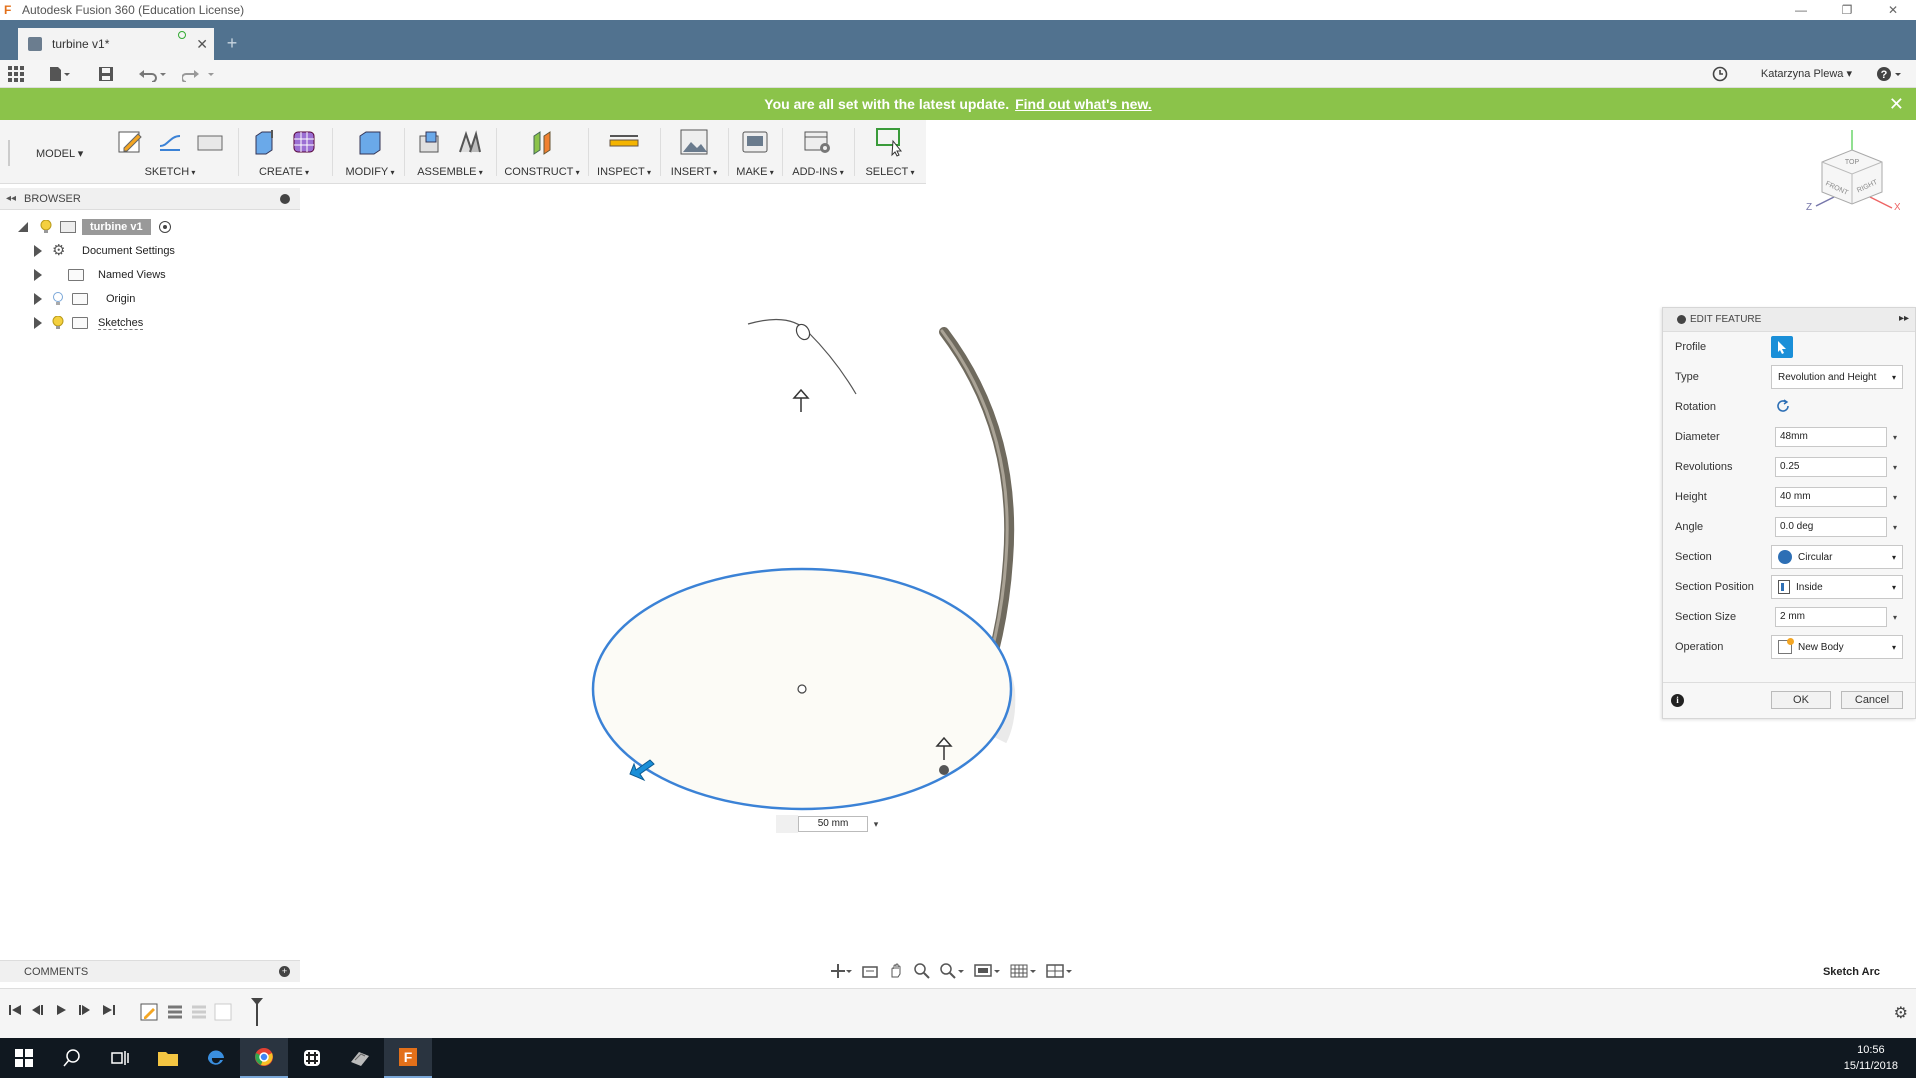 The image size is (1916, 1078). I want to click on browser-item-document-settings: ⚙ Document Settings, so click(104, 251).